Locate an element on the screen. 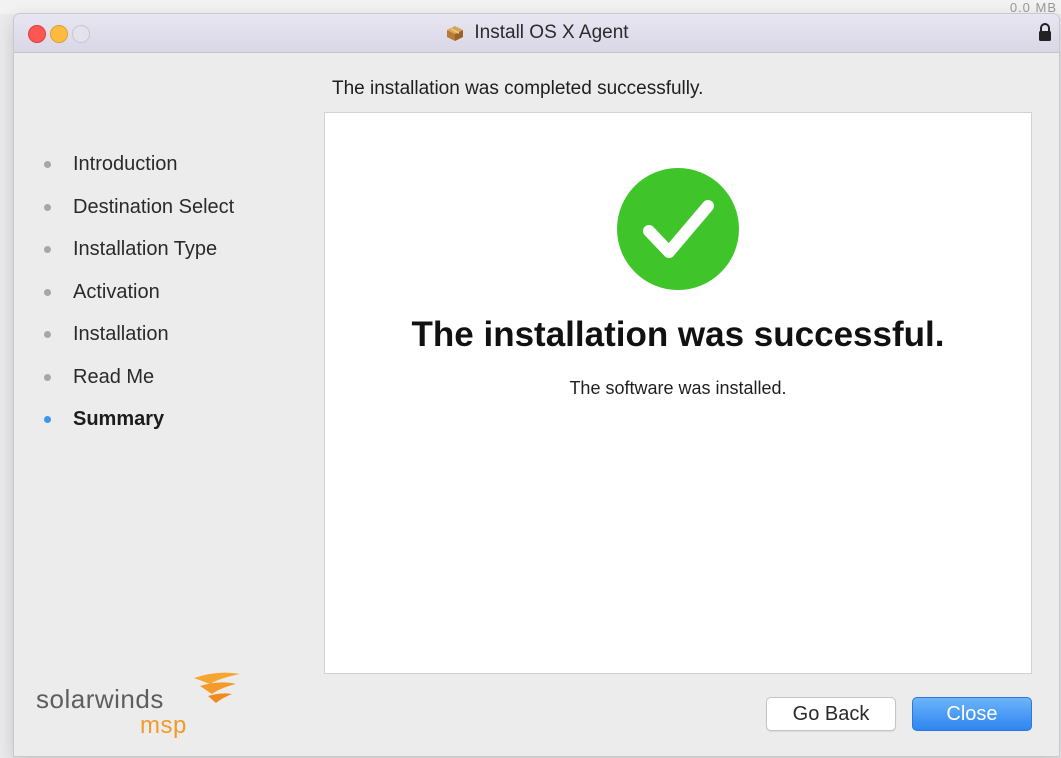 The image size is (1061, 758). step-destination-select: Destination Select is located at coordinates (139, 207).